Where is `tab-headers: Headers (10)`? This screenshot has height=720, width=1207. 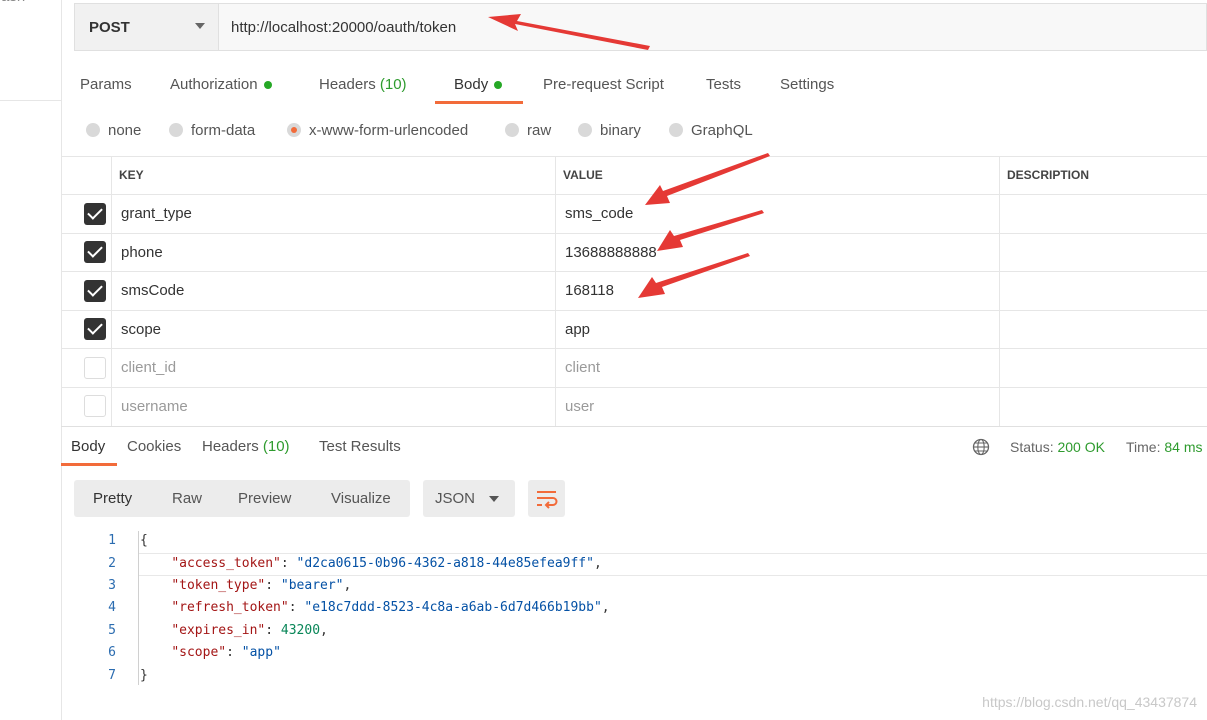
tab-headers: Headers (10) is located at coordinates (363, 84).